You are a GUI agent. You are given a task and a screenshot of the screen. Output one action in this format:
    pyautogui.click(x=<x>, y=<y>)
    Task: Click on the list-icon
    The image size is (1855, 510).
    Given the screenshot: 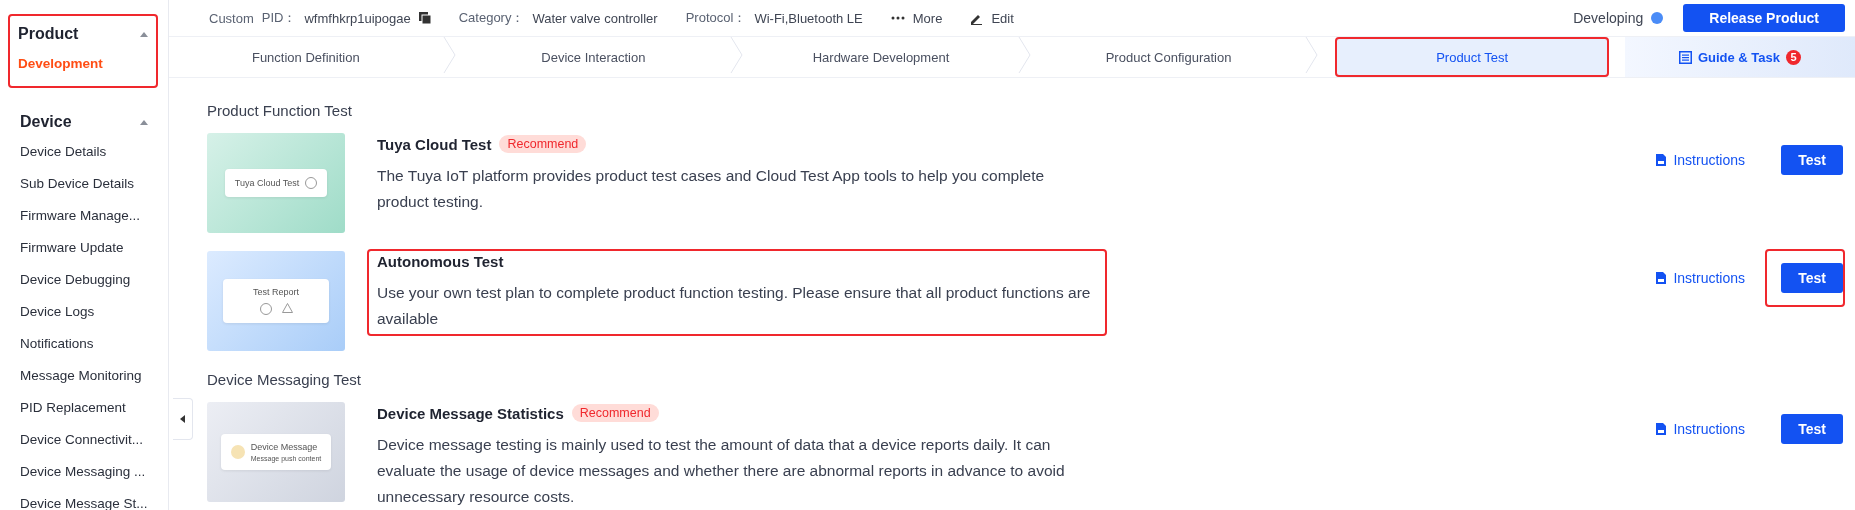 What is the action you would take?
    pyautogui.click(x=1685, y=57)
    